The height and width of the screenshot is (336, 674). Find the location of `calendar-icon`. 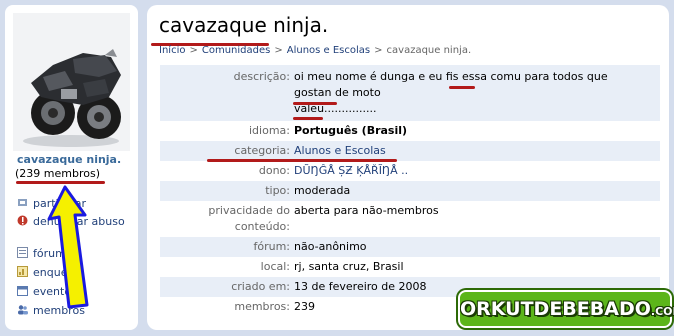

calendar-icon is located at coordinates (22, 290).